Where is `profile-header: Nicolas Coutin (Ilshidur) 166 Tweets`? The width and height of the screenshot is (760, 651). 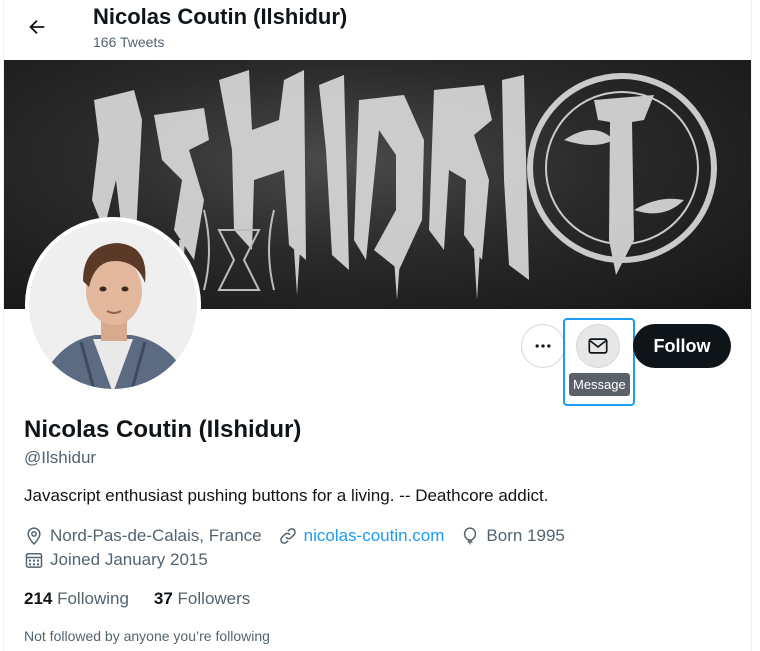 profile-header: Nicolas Coutin (Ilshidur) 166 Tweets is located at coordinates (377, 30).